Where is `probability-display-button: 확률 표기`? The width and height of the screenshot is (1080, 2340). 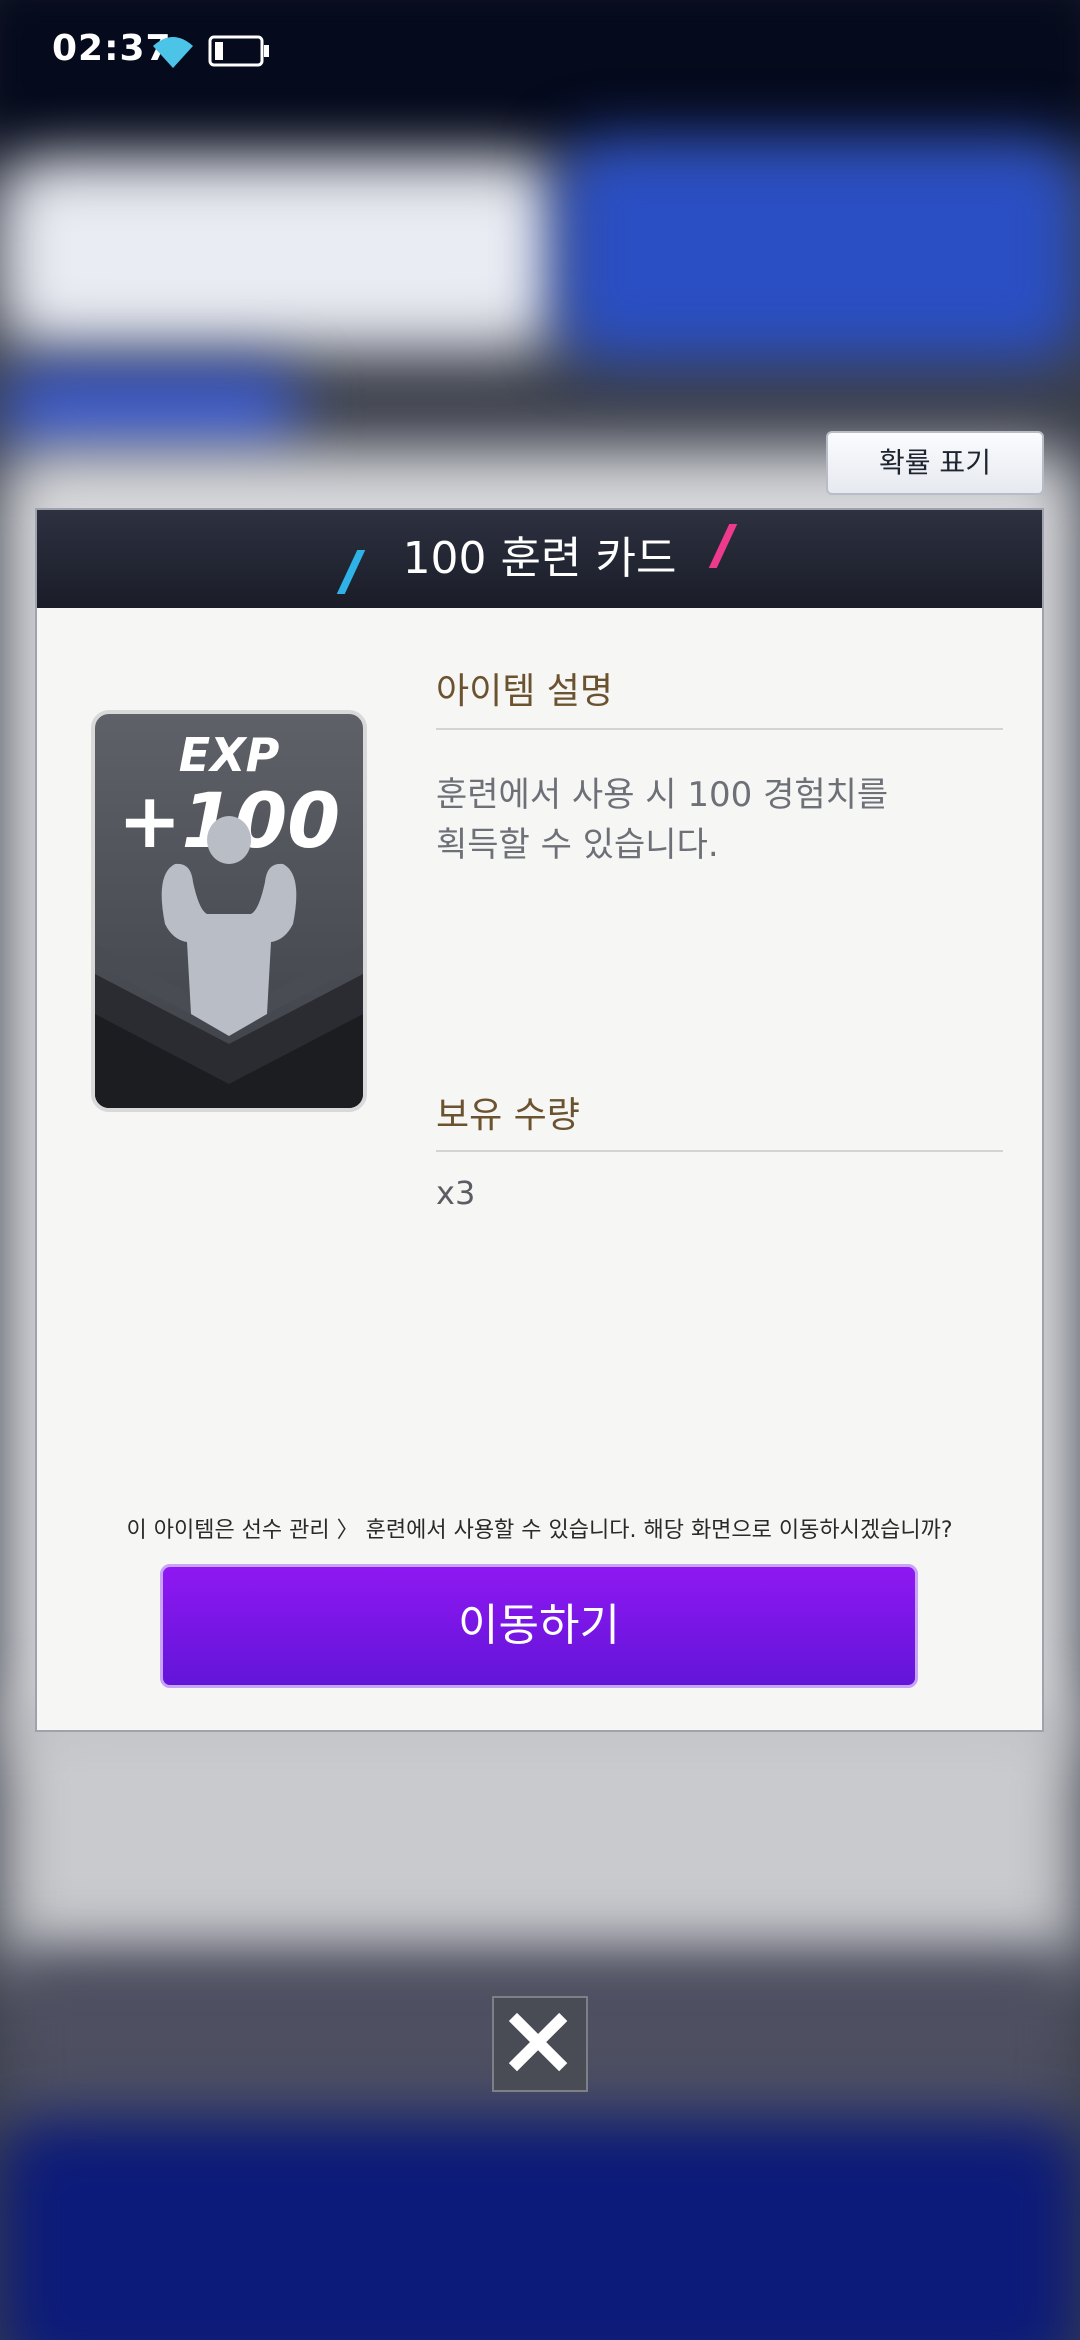 probability-display-button: 확률 표기 is located at coordinates (935, 463).